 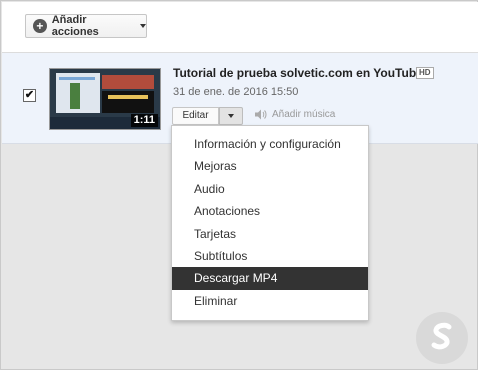 I want to click on toolbar: + Añadir acciones, so click(x=240, y=27).